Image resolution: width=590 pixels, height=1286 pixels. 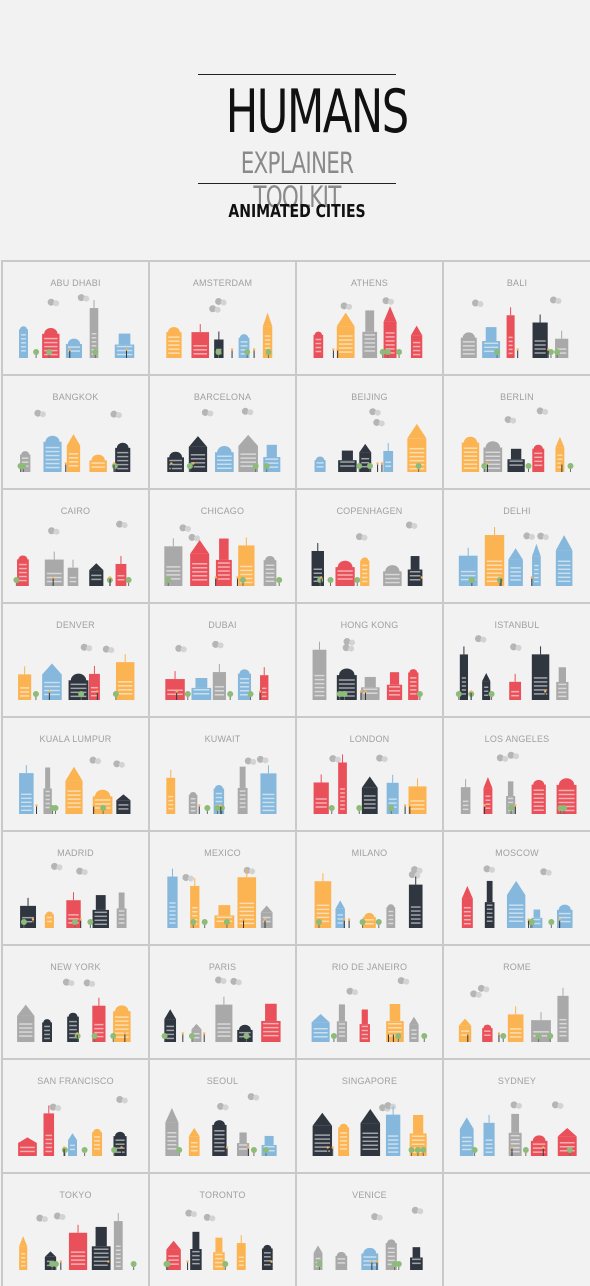 I want to click on city-card-barcelona: BARCELONA, so click(x=223, y=433).